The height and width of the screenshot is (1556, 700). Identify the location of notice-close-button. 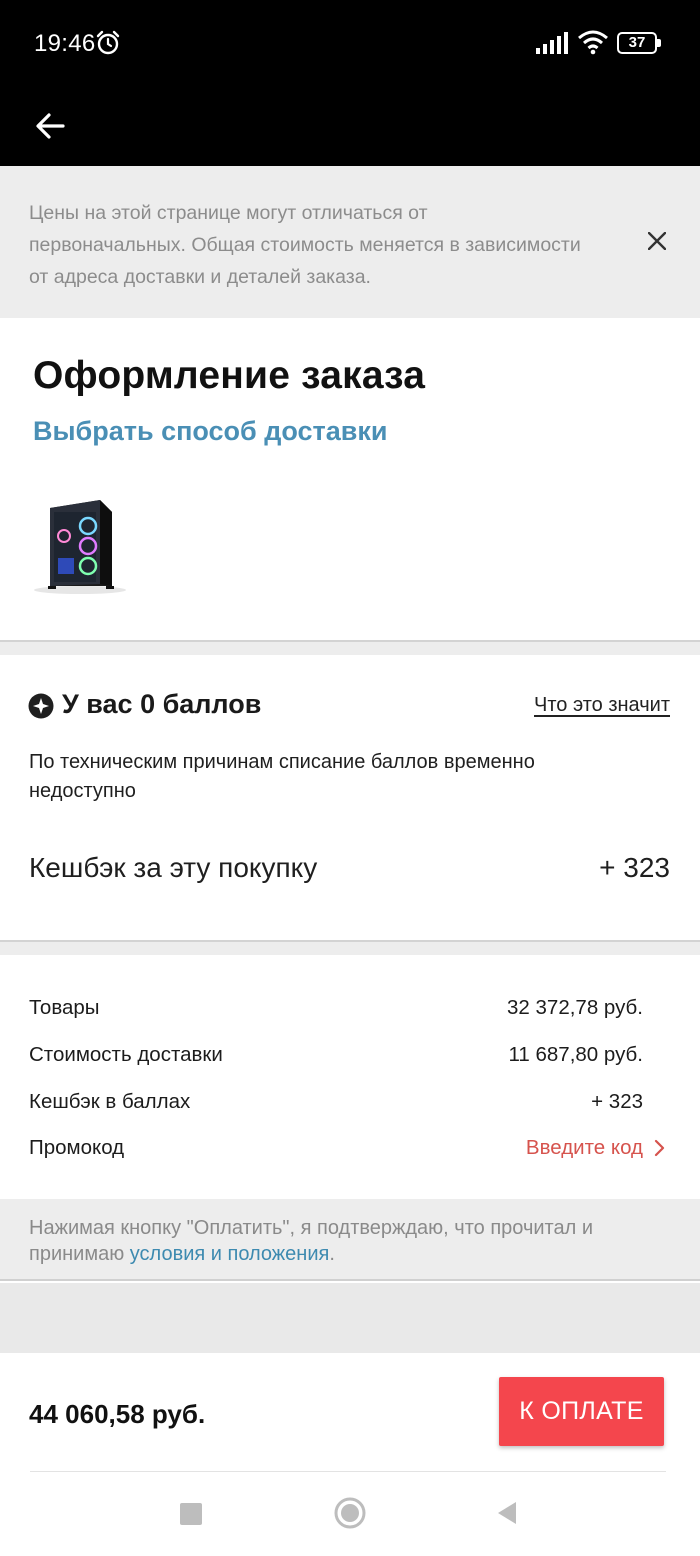
(657, 241).